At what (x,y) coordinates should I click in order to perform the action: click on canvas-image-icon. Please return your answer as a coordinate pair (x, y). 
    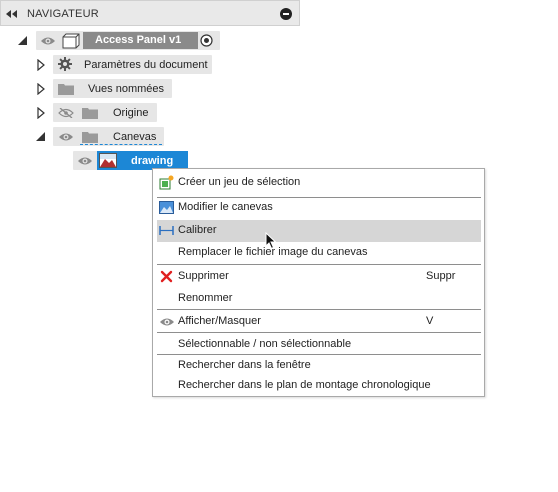
    Looking at the image, I should click on (108, 160).